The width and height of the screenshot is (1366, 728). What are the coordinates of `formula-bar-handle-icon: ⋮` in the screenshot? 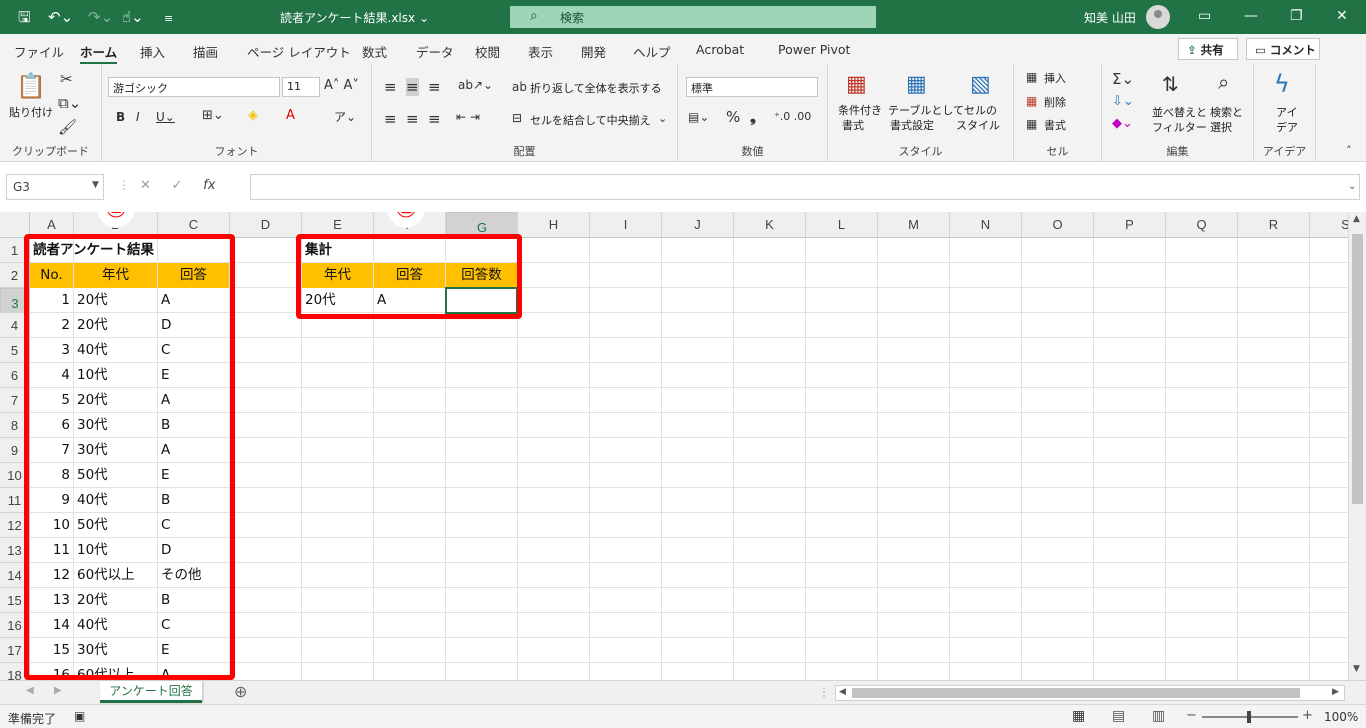 It's located at (124, 185).